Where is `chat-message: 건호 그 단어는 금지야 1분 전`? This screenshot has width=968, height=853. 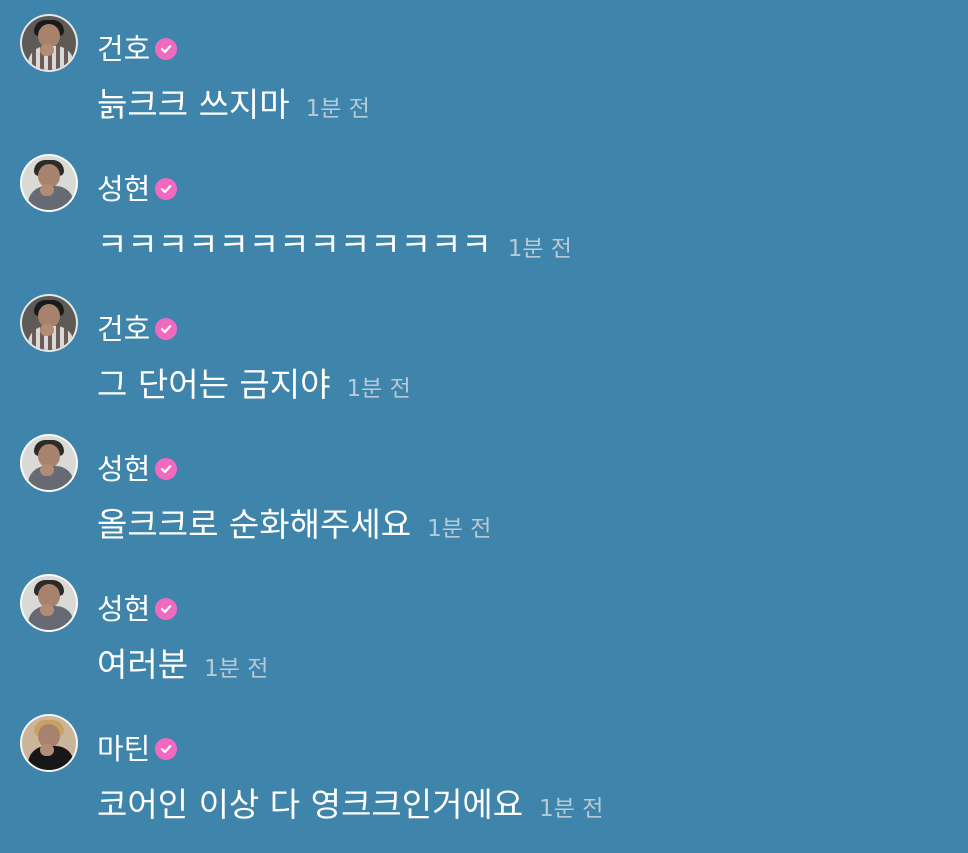
chat-message: 건호 그 단어는 금지야 1분 전 is located at coordinates (484, 342).